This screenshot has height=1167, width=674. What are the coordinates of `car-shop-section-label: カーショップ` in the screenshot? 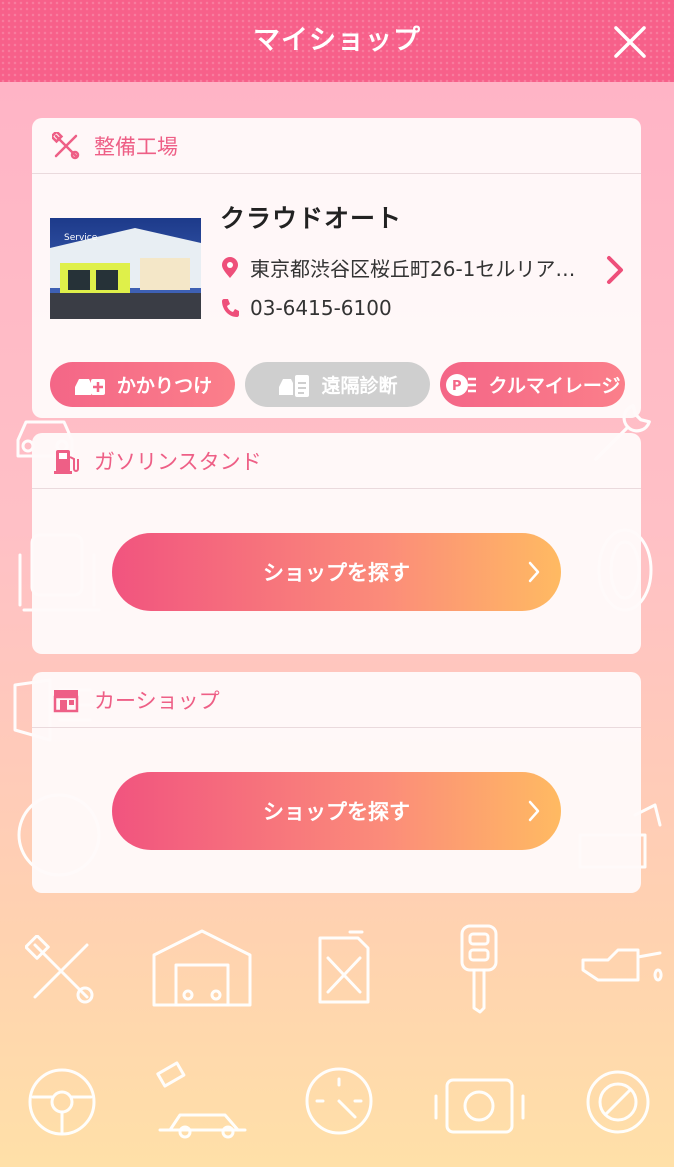 It's located at (157, 700).